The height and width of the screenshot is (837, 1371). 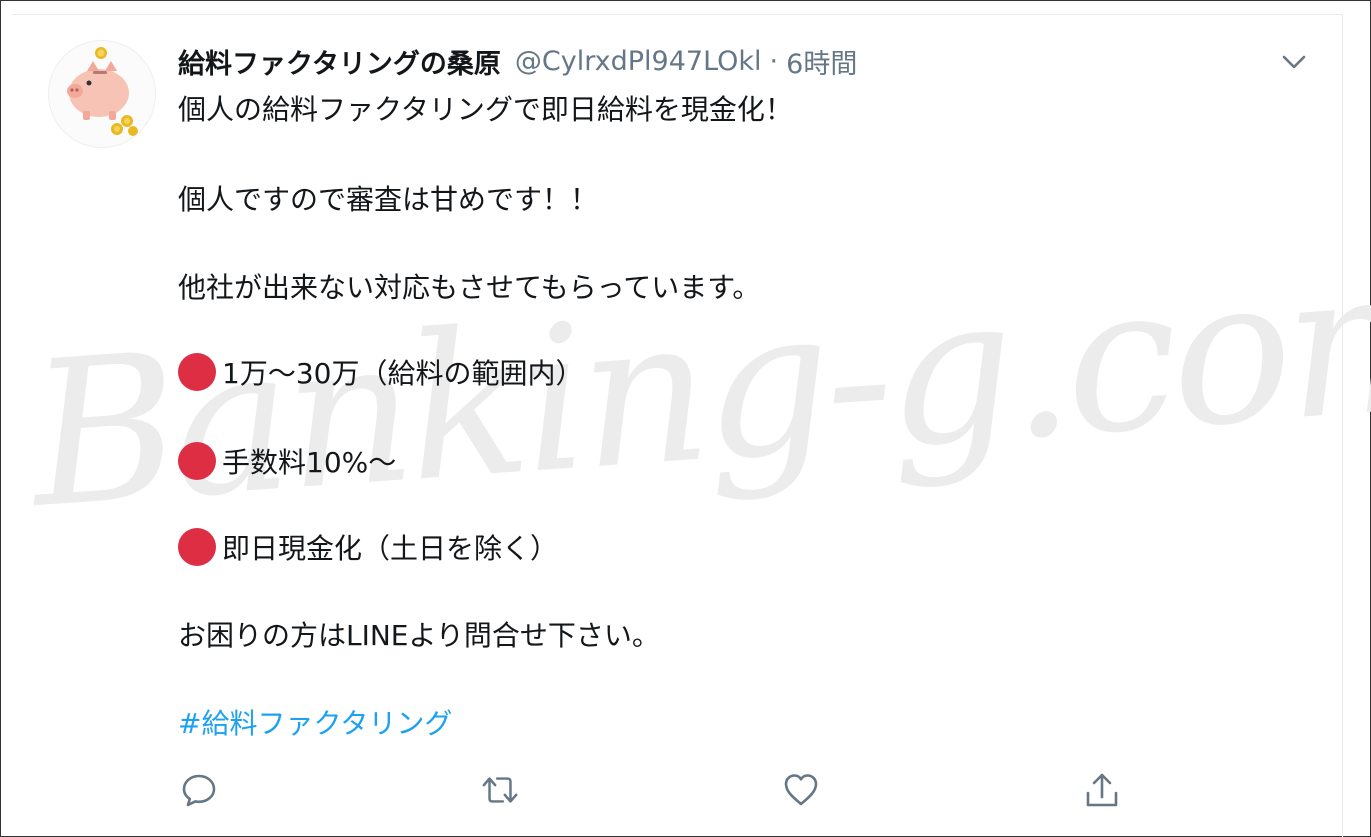 I want to click on display-name: 給料ファクタリングの桑原, so click(x=339, y=61).